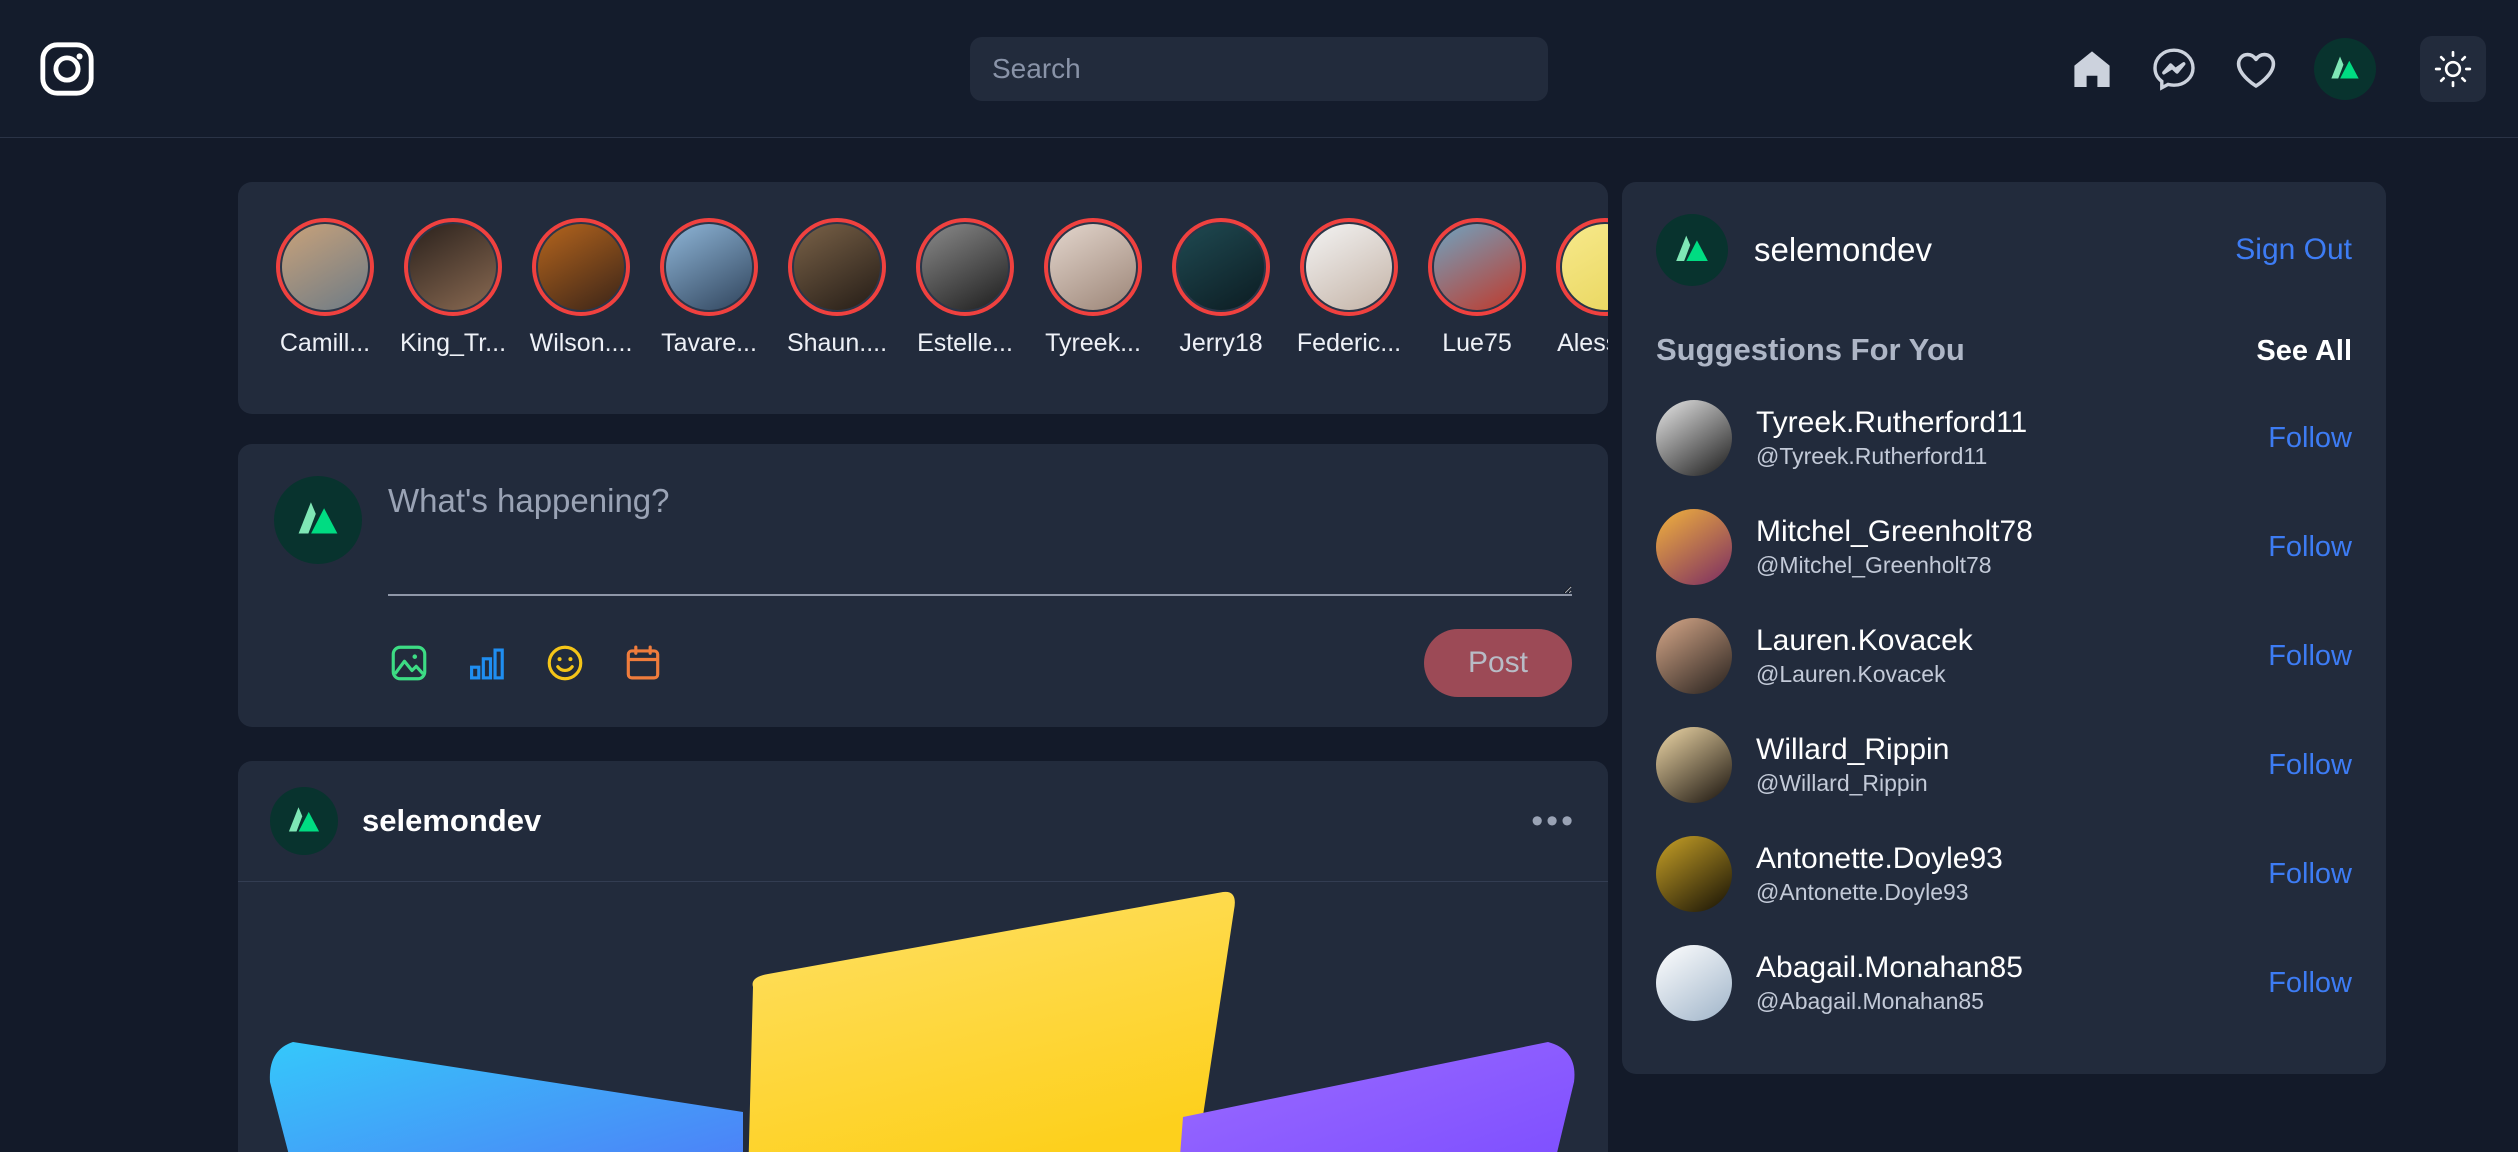  Describe the element at coordinates (565, 663) in the screenshot. I see `emoji-icon` at that location.